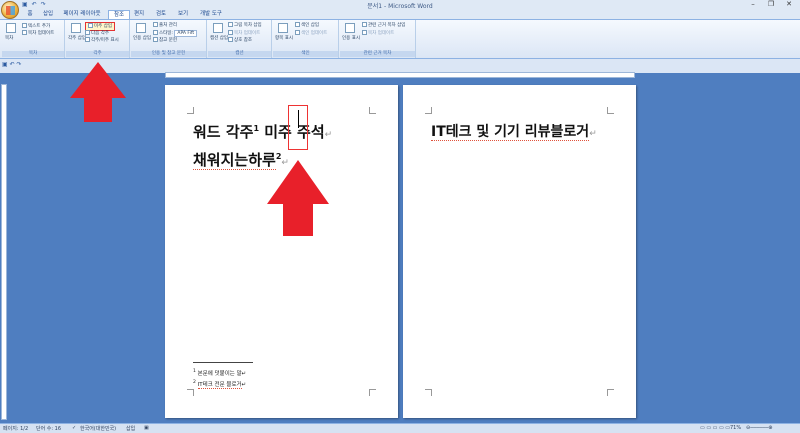 The height and width of the screenshot is (433, 800). Describe the element at coordinates (33, 39) in the screenshot. I see `group-toc: 목차 텍스트 추가 목차 업데이트 목차` at that location.